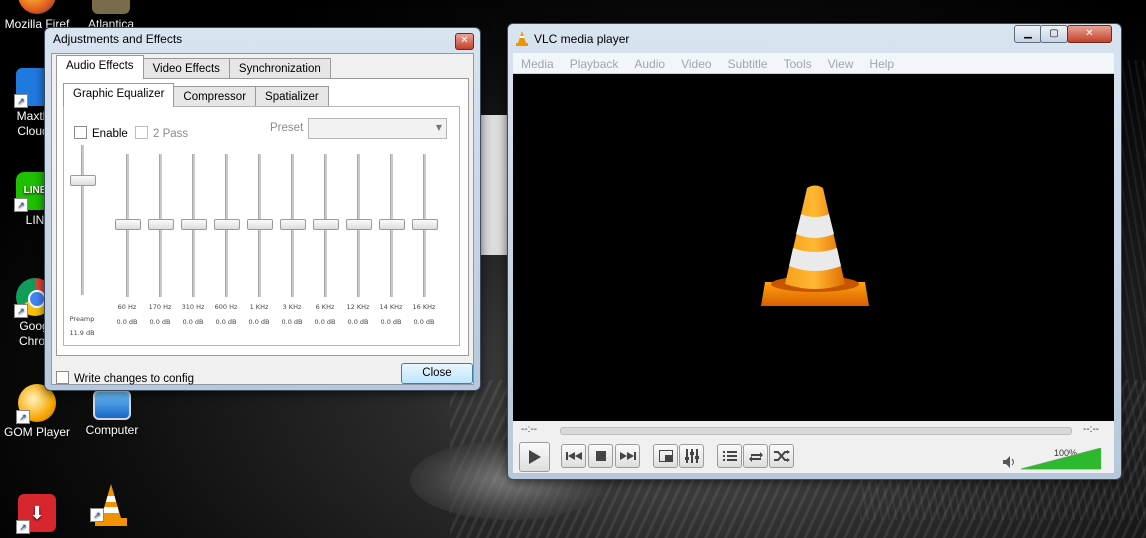  Describe the element at coordinates (287, 128) in the screenshot. I see `preset-label: Preset` at that location.